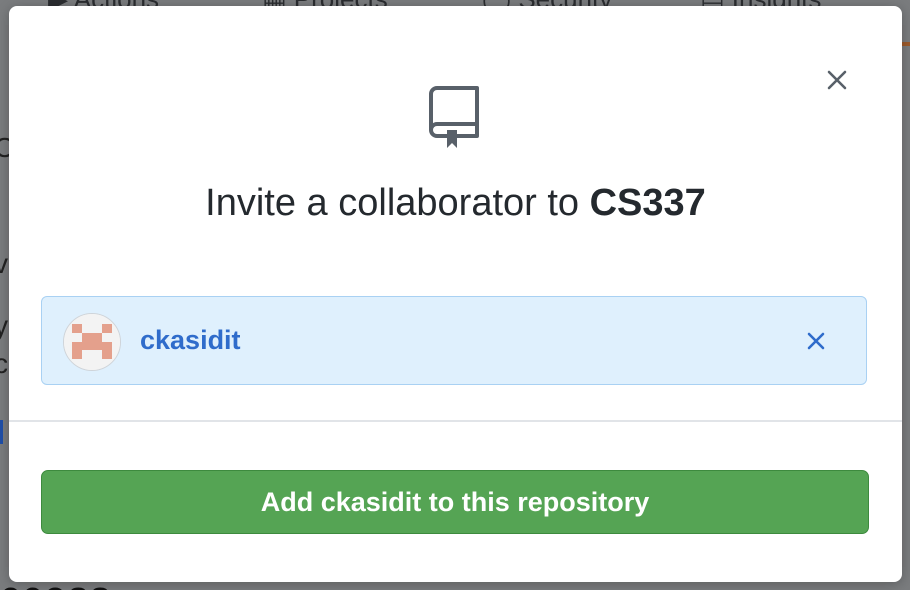 The image size is (910, 590). What do you see at coordinates (190, 340) in the screenshot?
I see `selected-username: ckasidit` at bounding box center [190, 340].